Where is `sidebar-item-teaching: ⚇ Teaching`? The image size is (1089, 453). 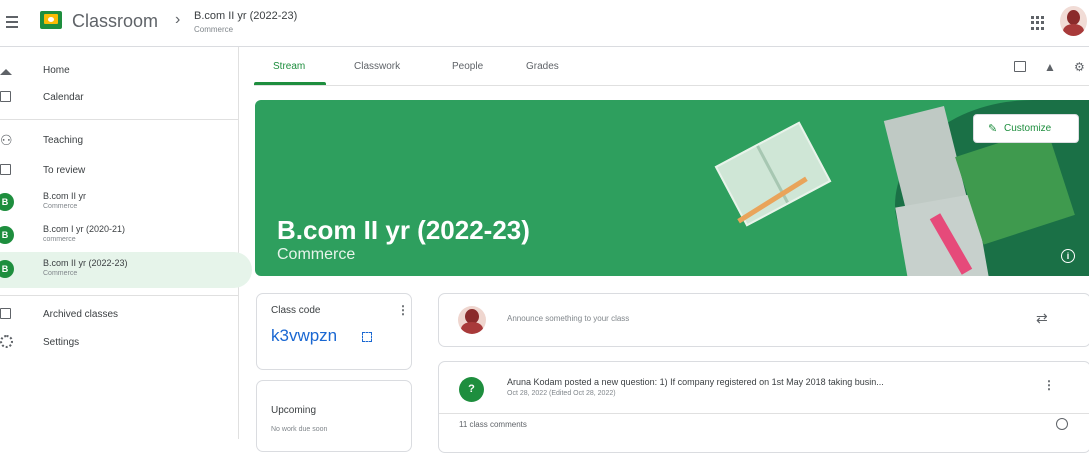 sidebar-item-teaching: ⚇ Teaching is located at coordinates (118, 142).